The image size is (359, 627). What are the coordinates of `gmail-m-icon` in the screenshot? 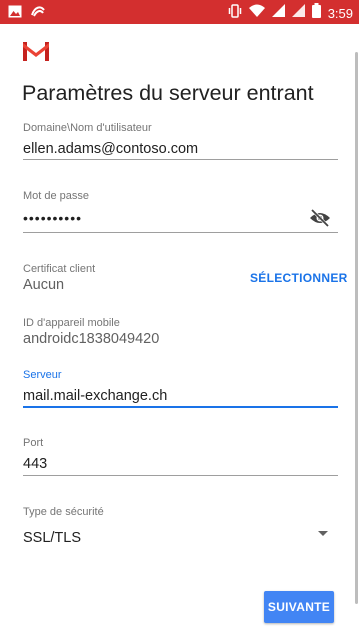 It's located at (36, 53).